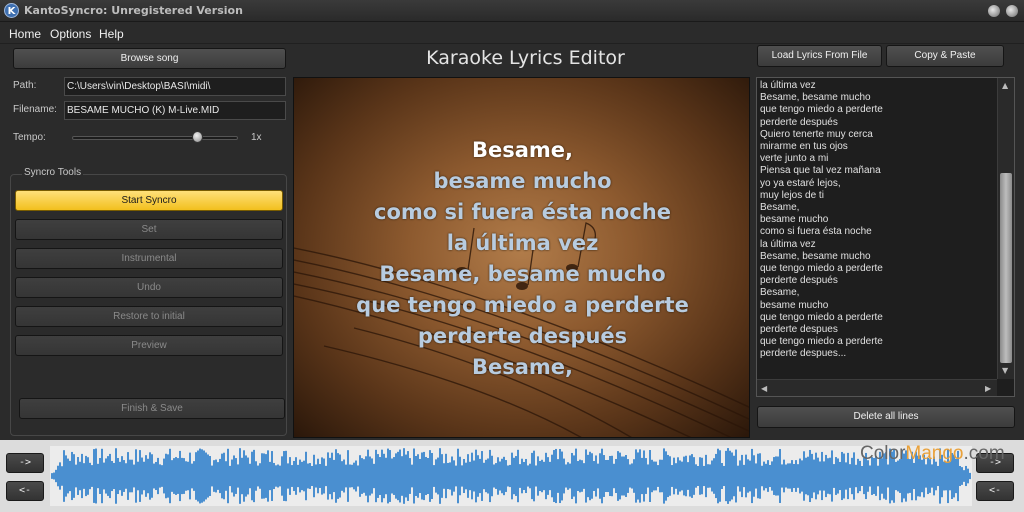 Image resolution: width=1024 pixels, height=512 pixels. Describe the element at coordinates (149, 200) in the screenshot. I see `start-syncro-button: Start Syncro` at that location.